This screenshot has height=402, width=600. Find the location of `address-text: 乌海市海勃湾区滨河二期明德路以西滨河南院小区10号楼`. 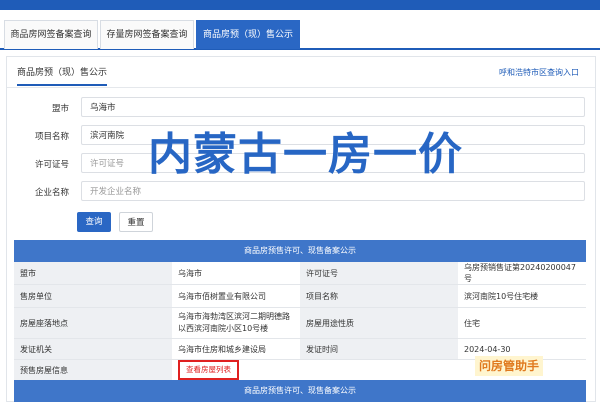

address-text: 乌海市海勃湾区滨河二期明德路以西滨河南院小区10号楼 is located at coordinates (234, 322).